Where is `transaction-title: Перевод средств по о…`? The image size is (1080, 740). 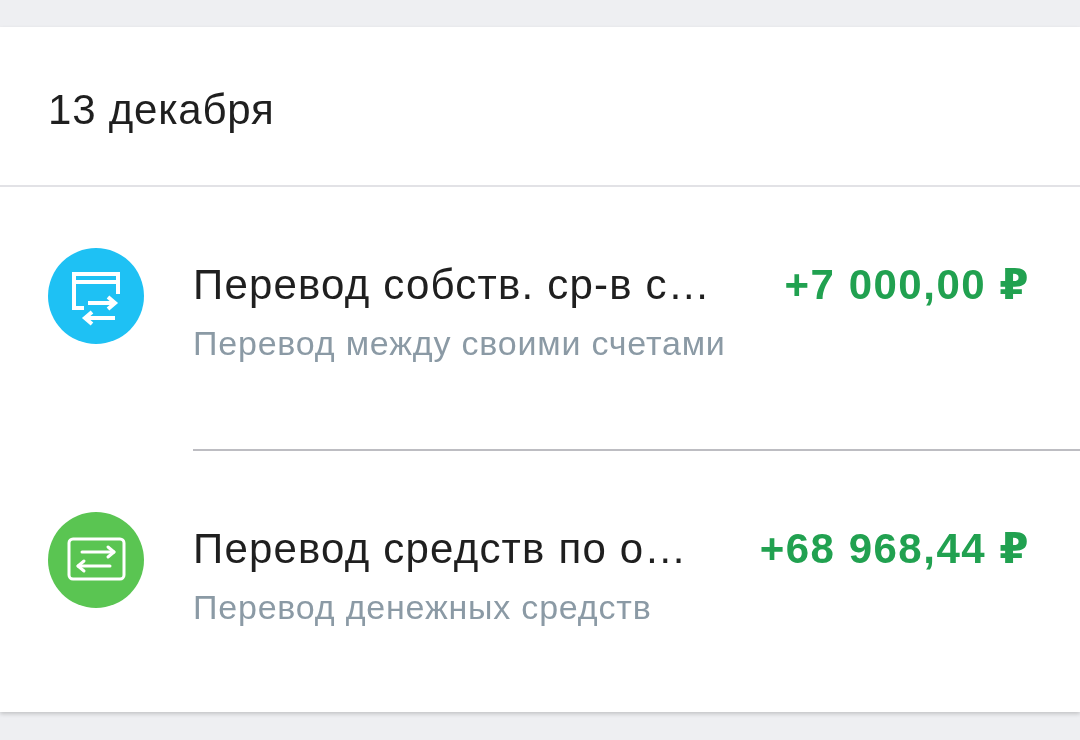 transaction-title: Перевод средств по о… is located at coordinates (440, 548).